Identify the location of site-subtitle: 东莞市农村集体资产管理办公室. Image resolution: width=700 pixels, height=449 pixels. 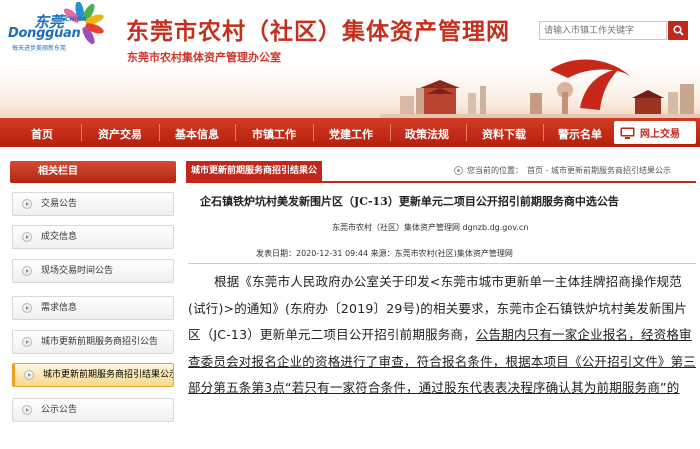
(204, 57).